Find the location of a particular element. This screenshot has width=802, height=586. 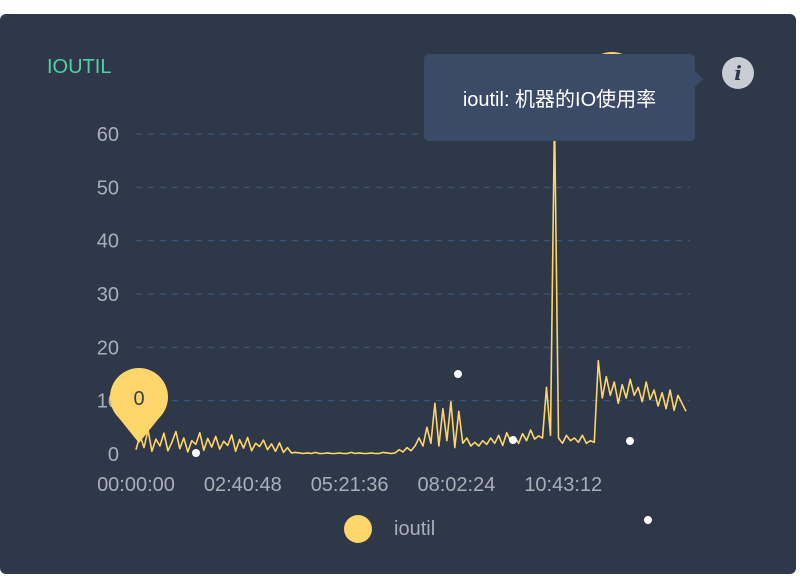

legend-label: ioutil is located at coordinates (415, 528).